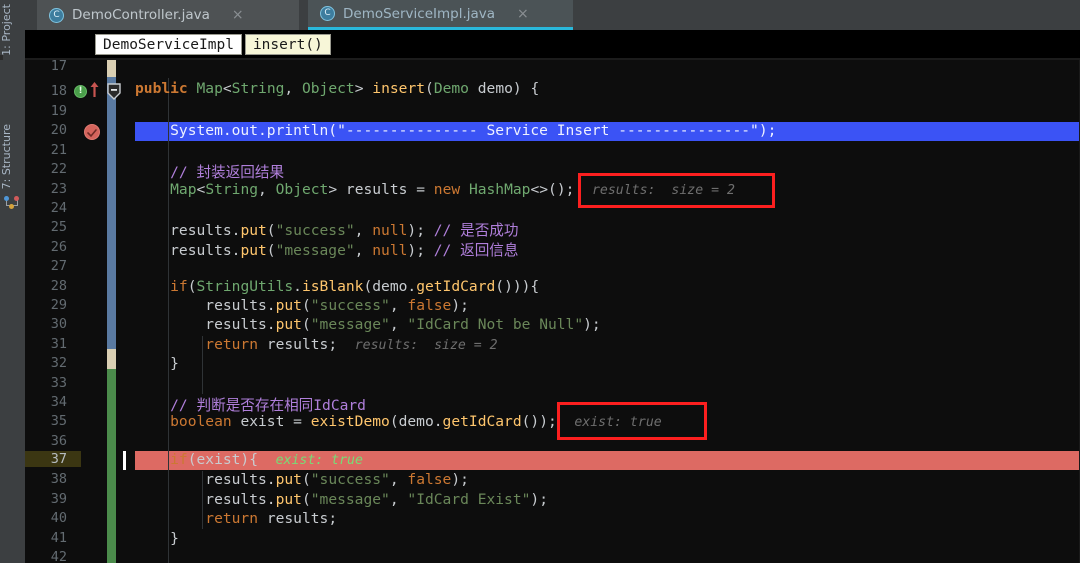 This screenshot has height=563, width=1080. Describe the element at coordinates (316, 344) in the screenshot. I see `code-line-31: return results; results: size = 2` at that location.